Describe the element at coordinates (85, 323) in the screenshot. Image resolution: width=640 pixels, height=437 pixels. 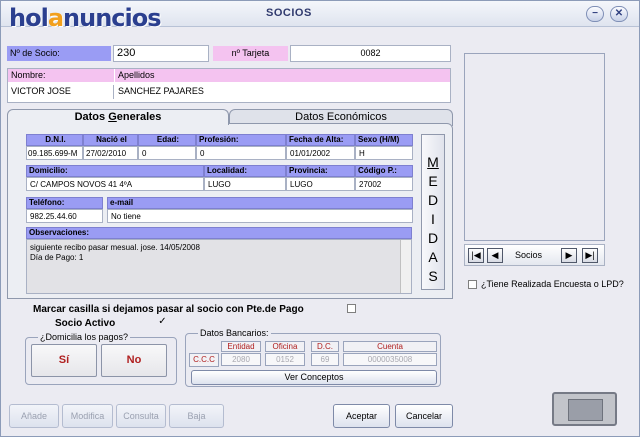
I see `socio-activo-label: Socio Activo` at that location.